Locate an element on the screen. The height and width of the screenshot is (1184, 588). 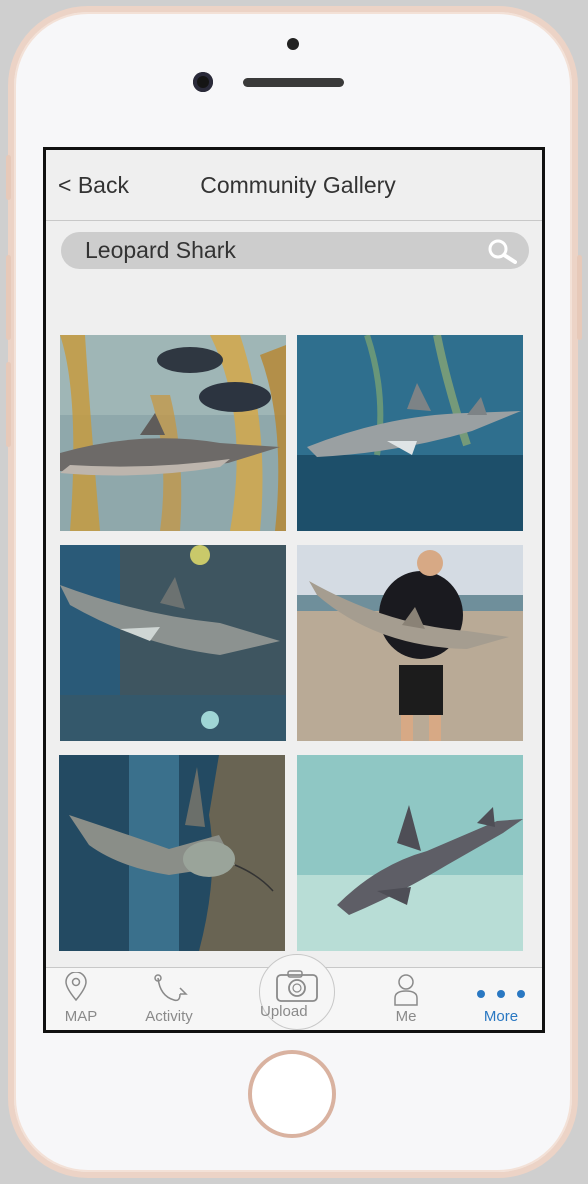
mute-switch is located at coordinates (8, 177).